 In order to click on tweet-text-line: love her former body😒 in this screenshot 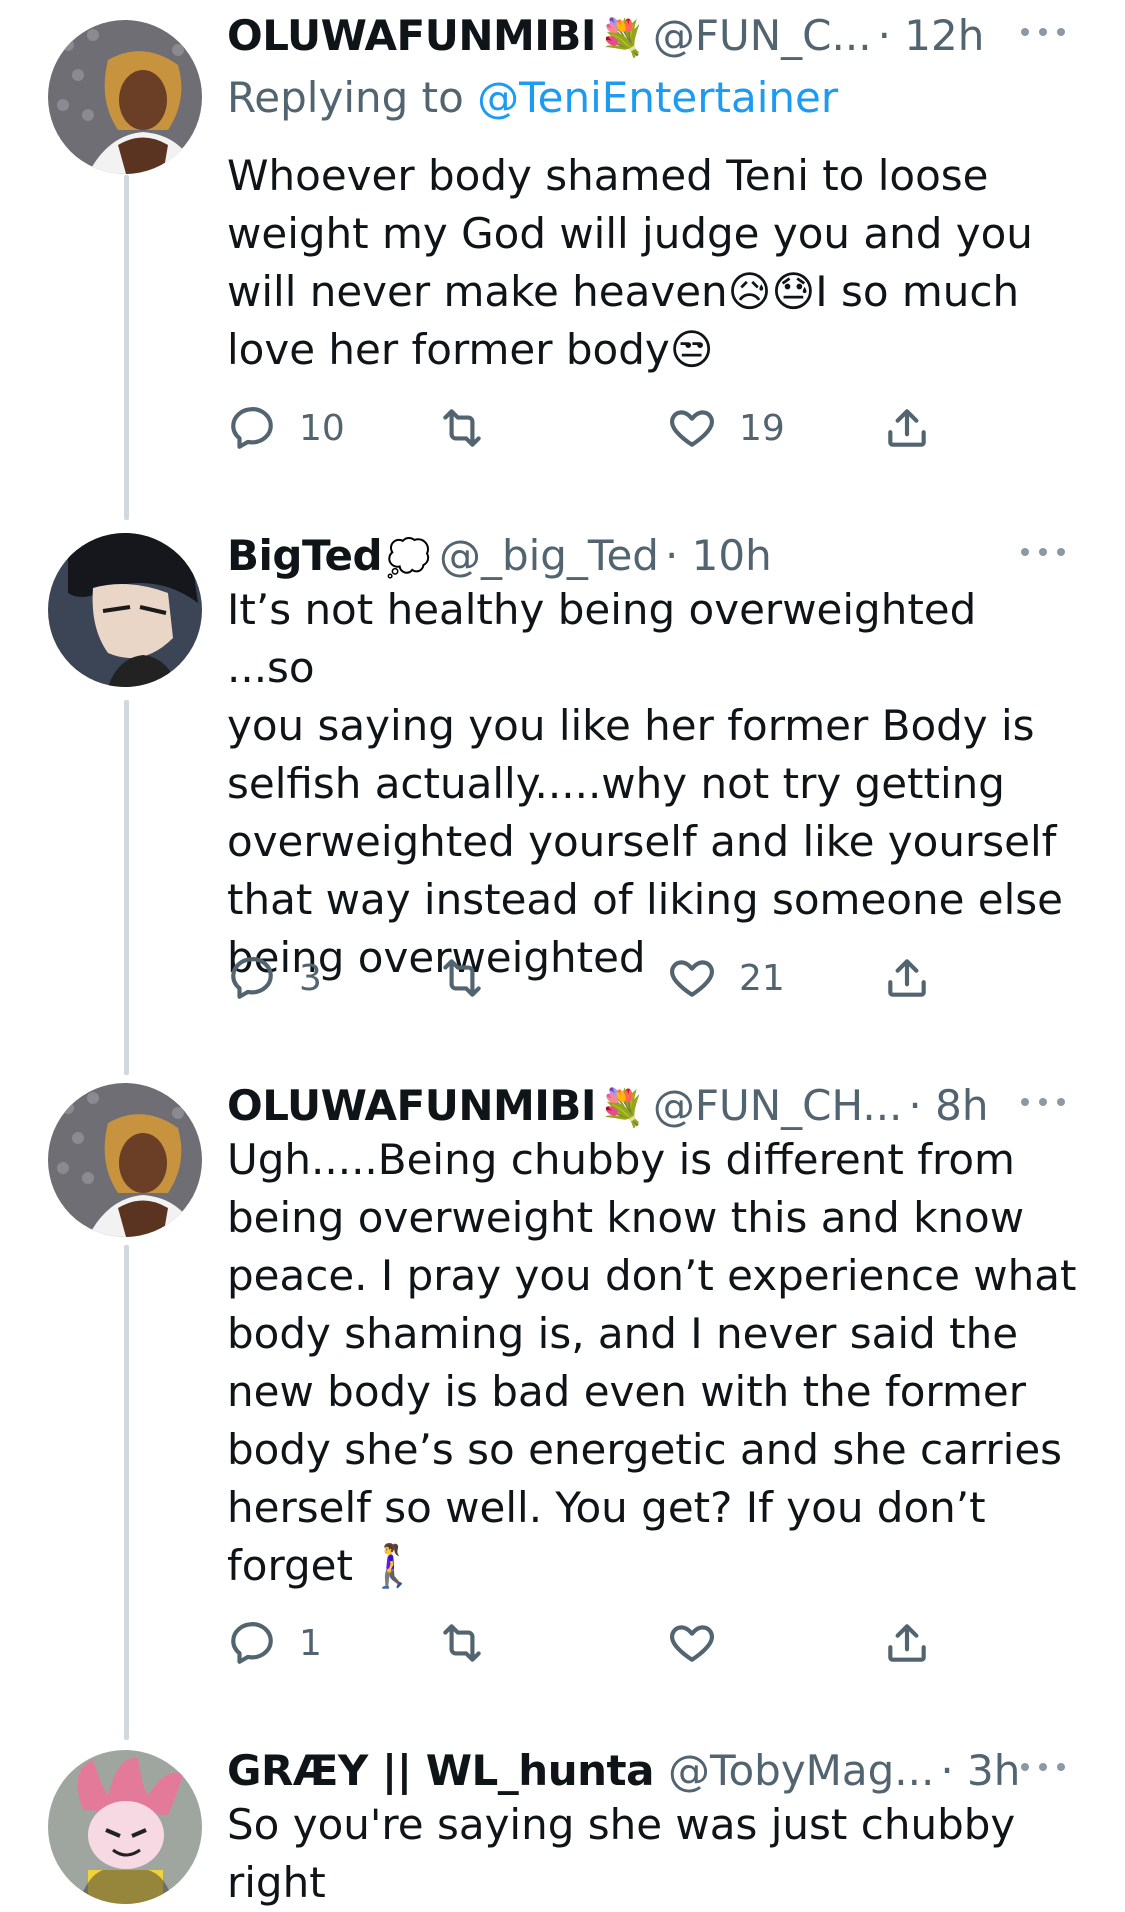, I will do `click(470, 349)`.